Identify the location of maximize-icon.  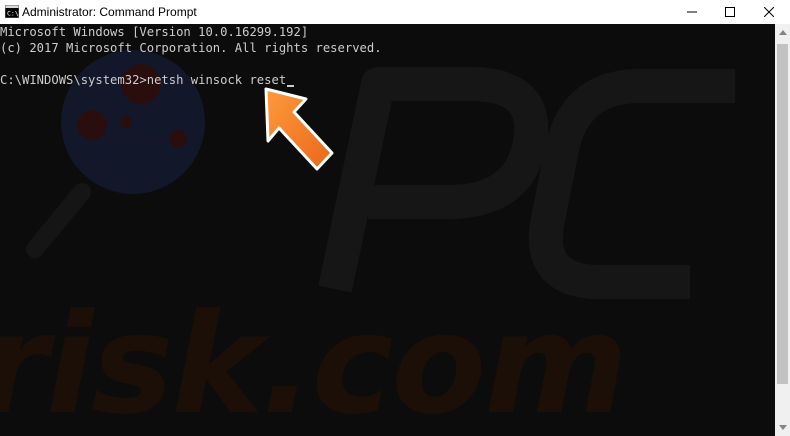
(730, 12).